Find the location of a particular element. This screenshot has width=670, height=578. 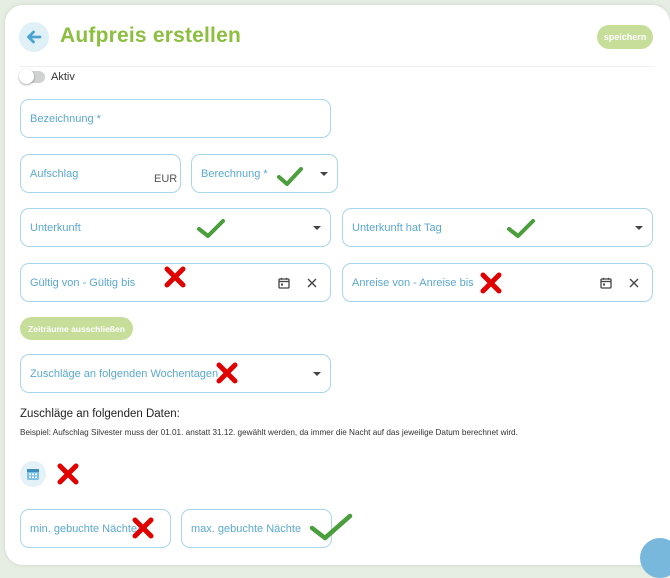

header-divider is located at coordinates (337, 66).